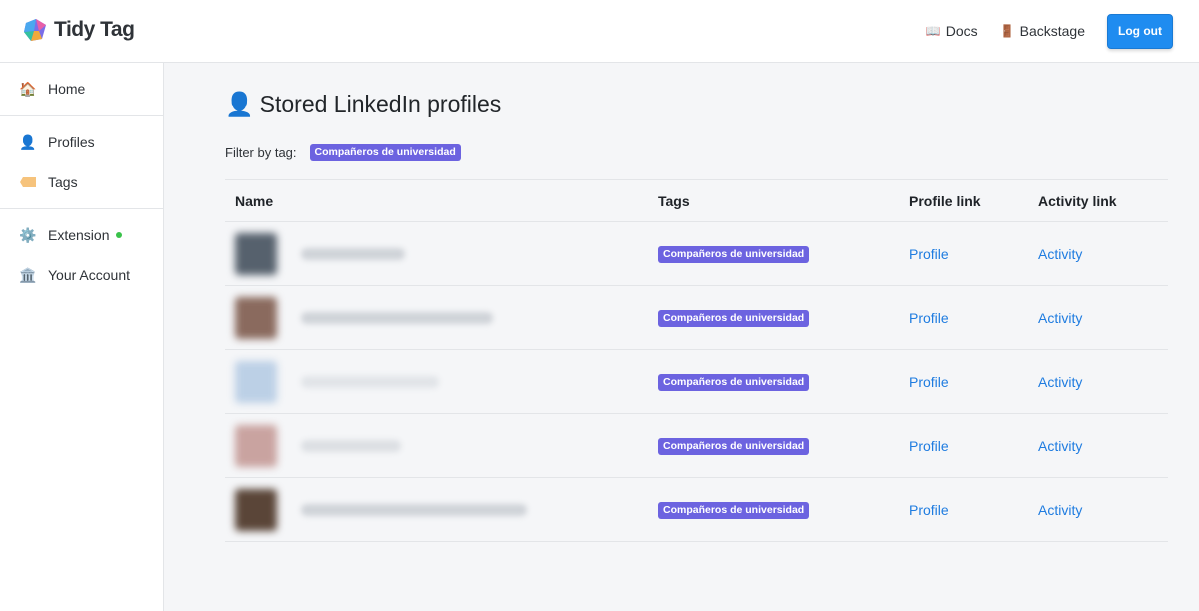 The width and height of the screenshot is (1199, 611). What do you see at coordinates (28, 88) in the screenshot?
I see `house-icon: 🏠` at bounding box center [28, 88].